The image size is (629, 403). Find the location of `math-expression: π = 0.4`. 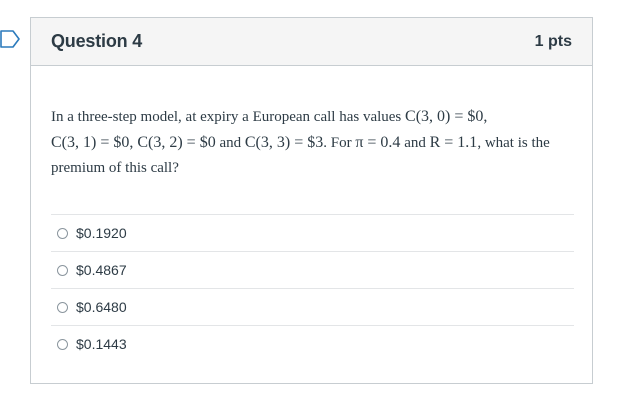

math-expression: π = 0.4 is located at coordinates (378, 142).